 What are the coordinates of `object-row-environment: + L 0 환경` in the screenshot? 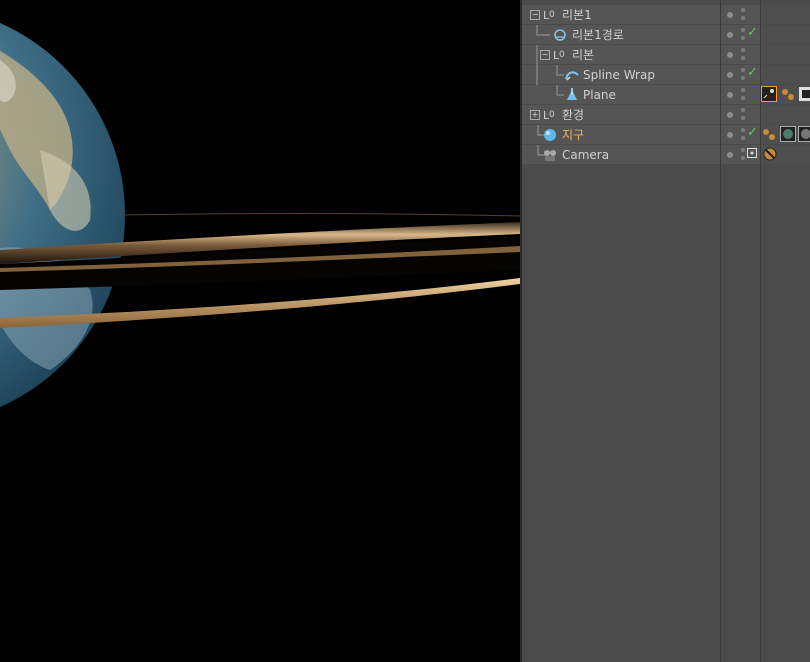 It's located at (666, 115).